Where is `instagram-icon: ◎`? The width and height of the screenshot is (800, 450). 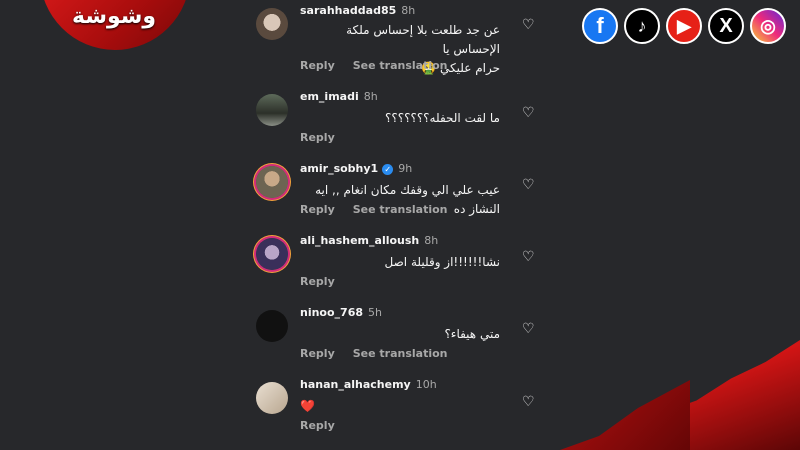
instagram-icon: ◎ is located at coordinates (768, 26).